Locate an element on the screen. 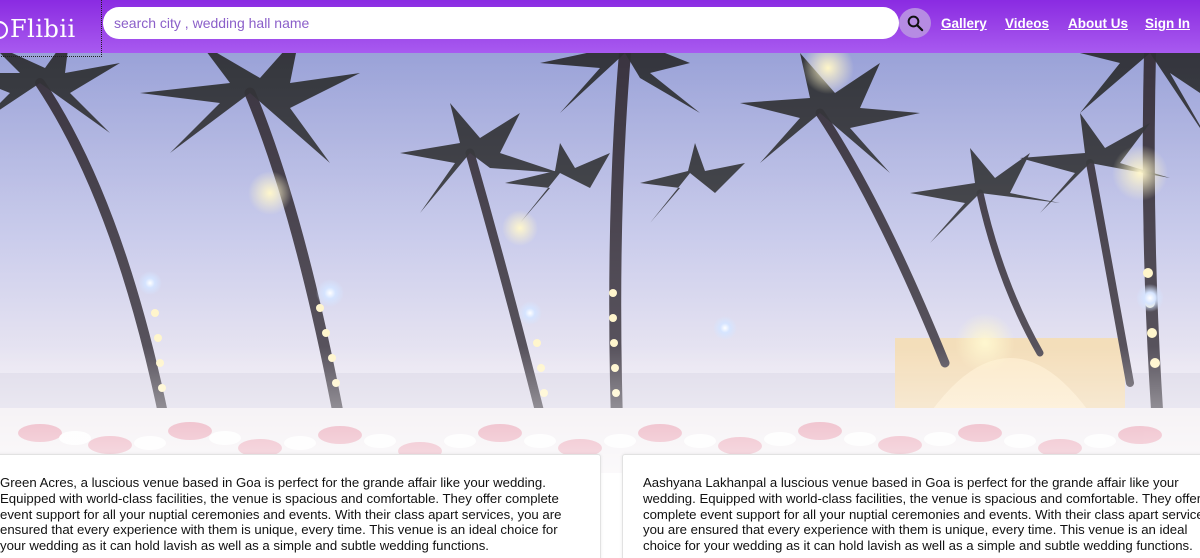 The width and height of the screenshot is (1200, 558). top-navbar: Flibii Gallery Videos About Us Sign In is located at coordinates (600, 28).